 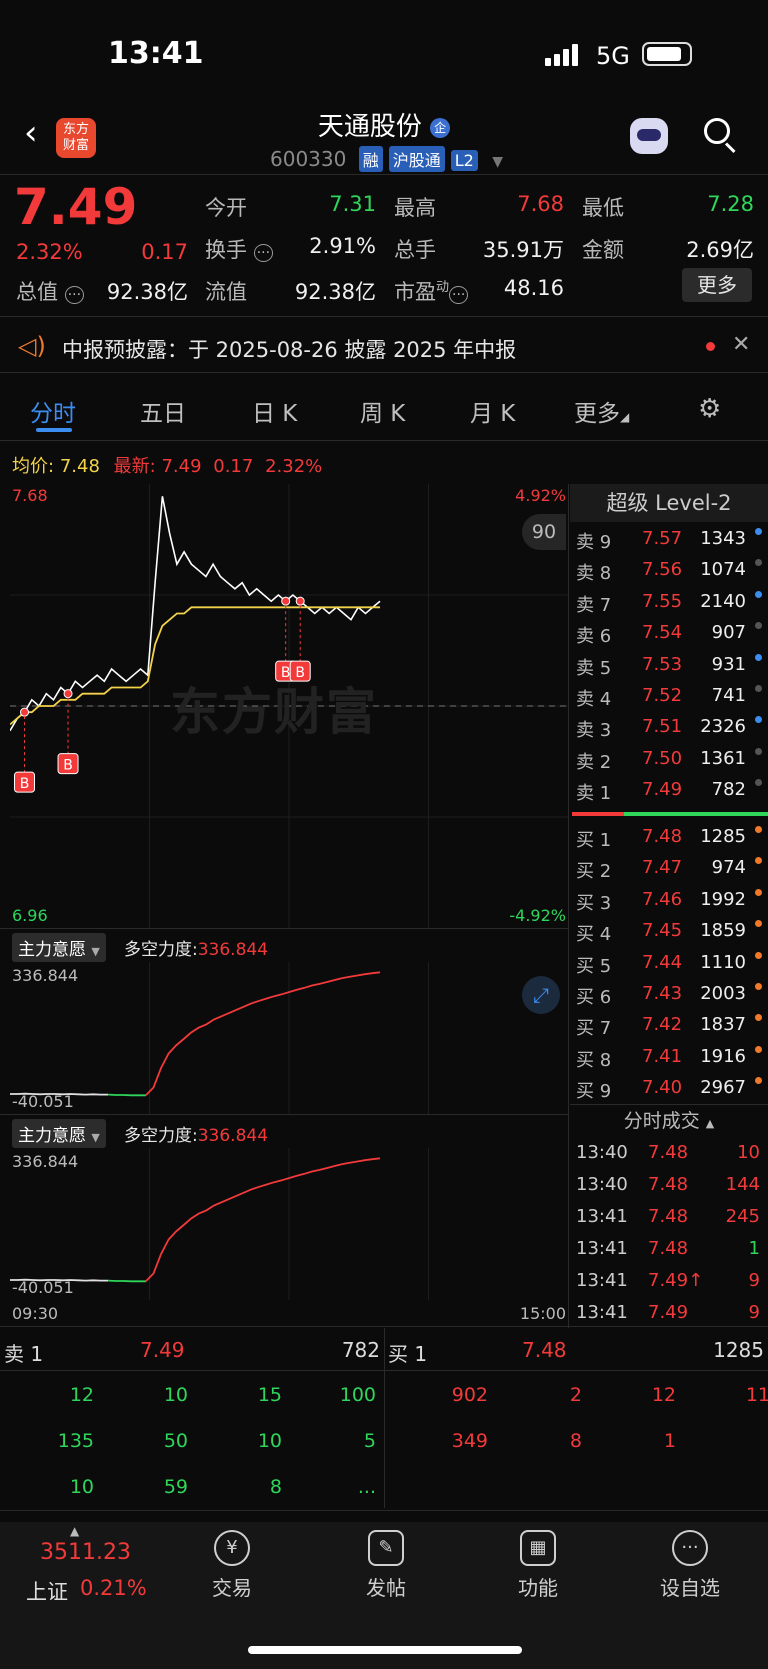 I want to click on bid-level-row: 买 9 7.40 2967, so click(x=671, y=1088).